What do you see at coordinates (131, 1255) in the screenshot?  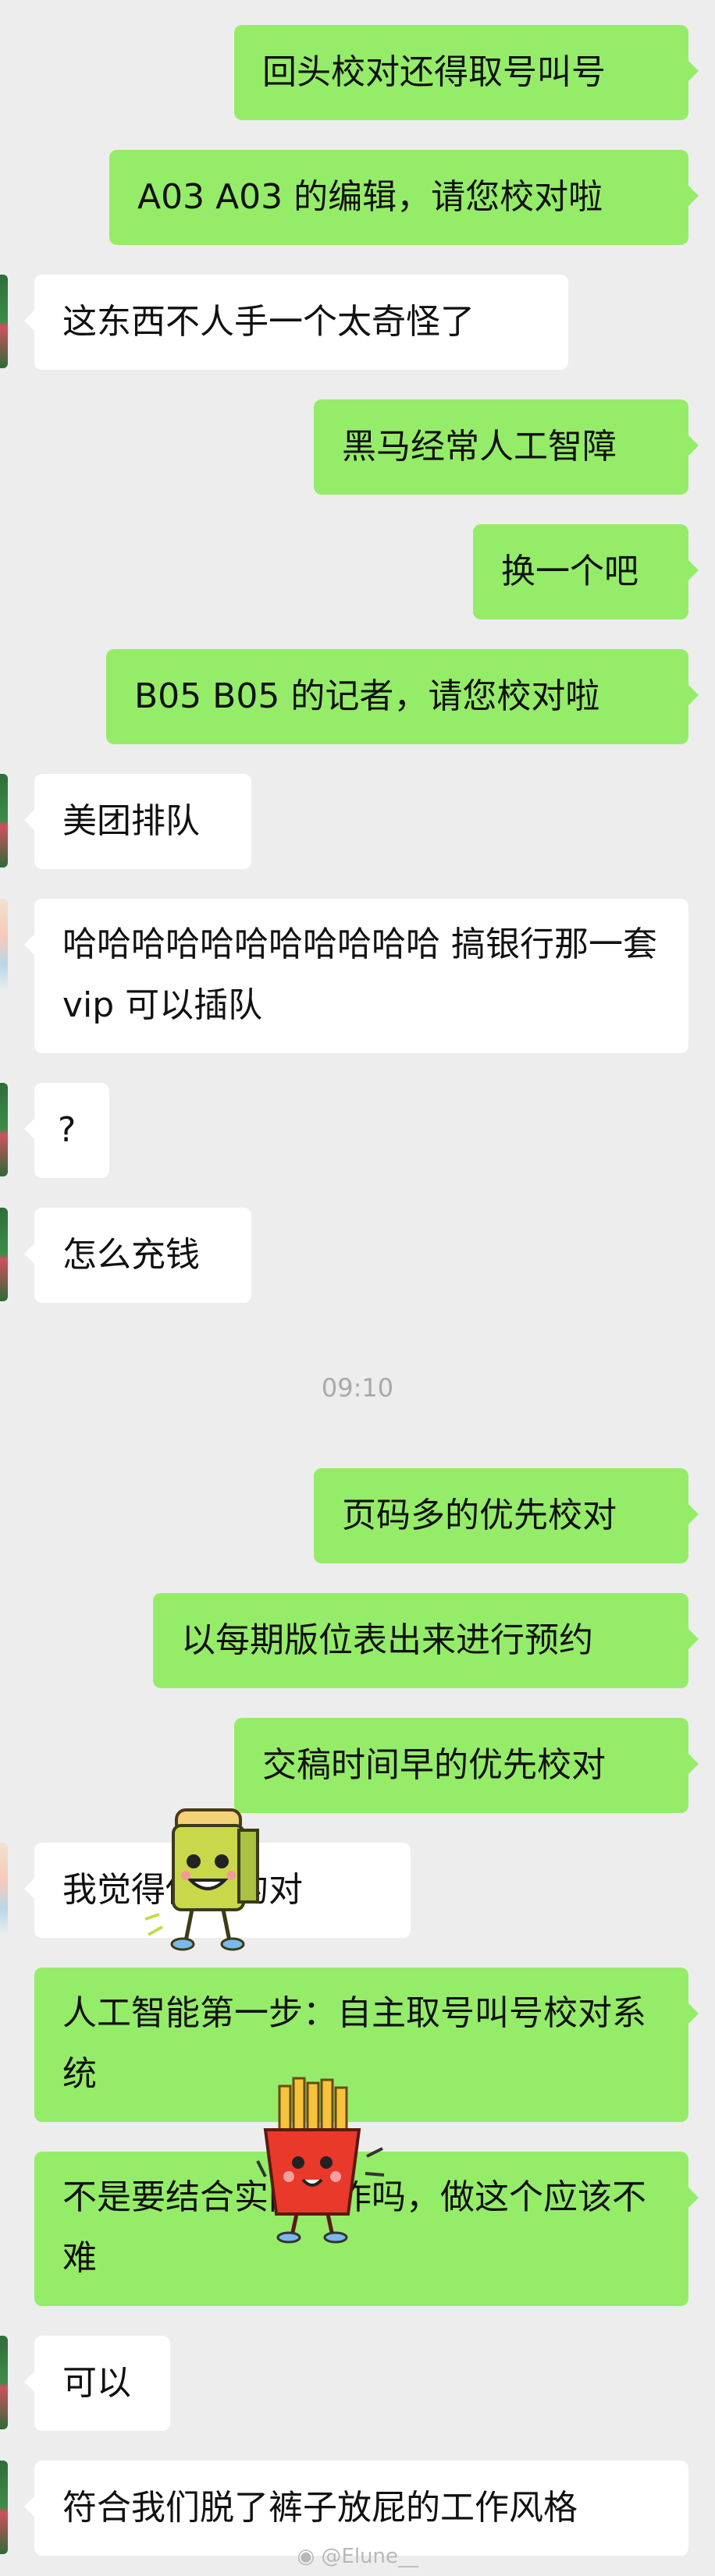 I see `message-text: 怎么充钱` at bounding box center [131, 1255].